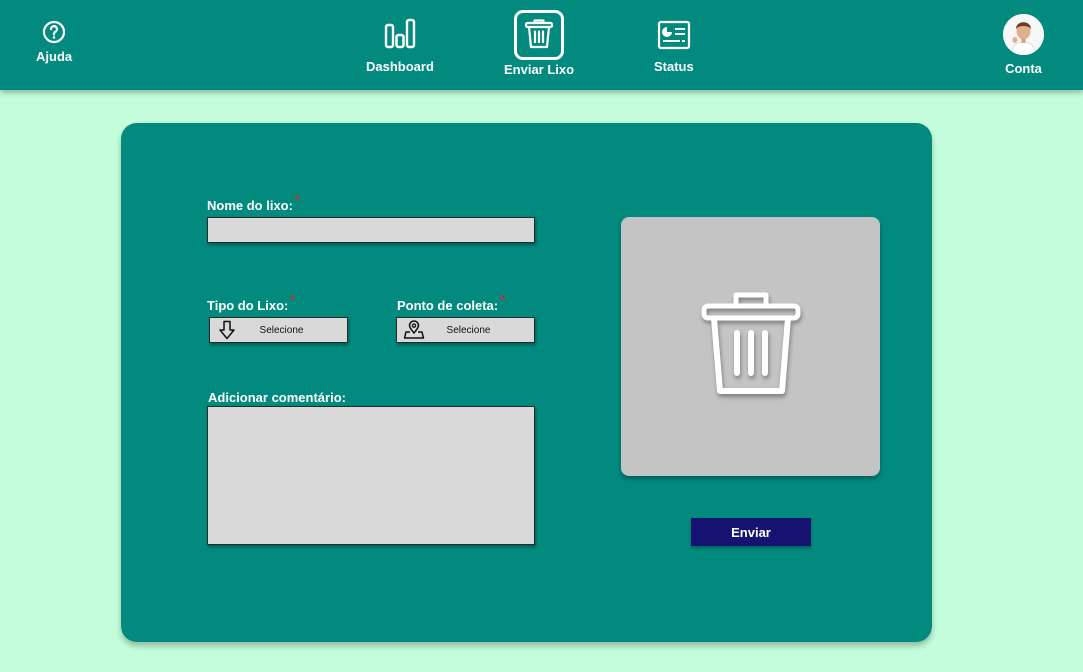 This screenshot has width=1083, height=672. Describe the element at coordinates (251, 303) in the screenshot. I see `waste-type-label: Tipo do Lixo: *` at that location.